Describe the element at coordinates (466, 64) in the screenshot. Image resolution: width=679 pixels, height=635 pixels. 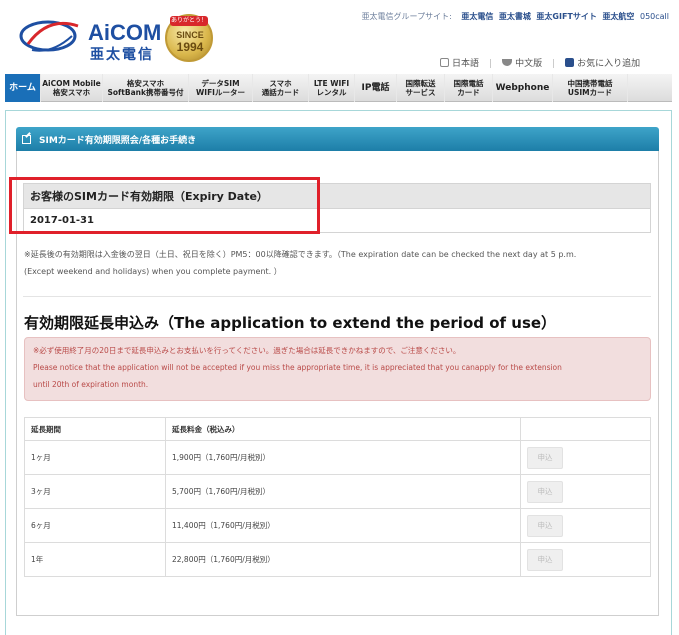
I see `lang-japanese-label: 日本語` at that location.